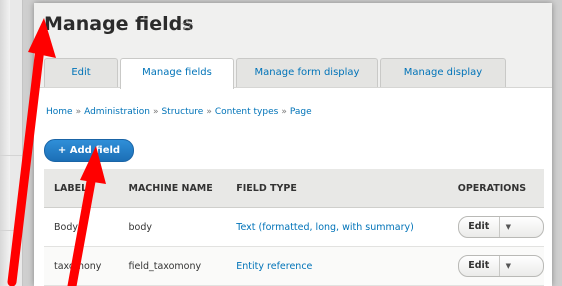 The height and width of the screenshot is (286, 562). What do you see at coordinates (346, 266) in the screenshot?
I see `row-field-type: Entity reference` at bounding box center [346, 266].